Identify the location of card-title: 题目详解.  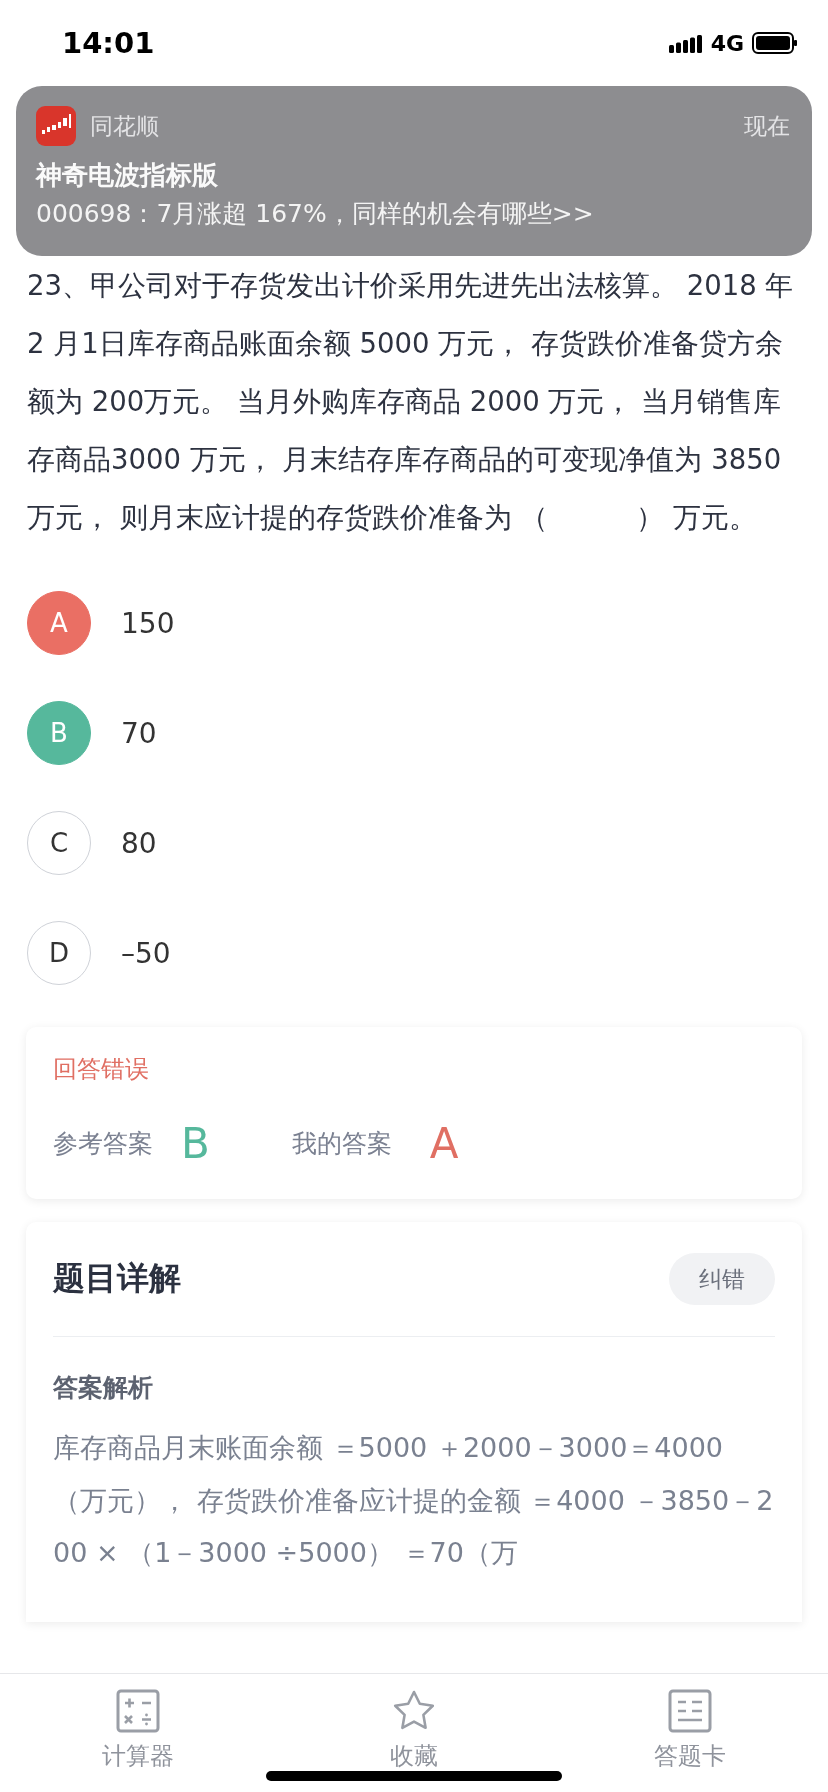
(117, 1278).